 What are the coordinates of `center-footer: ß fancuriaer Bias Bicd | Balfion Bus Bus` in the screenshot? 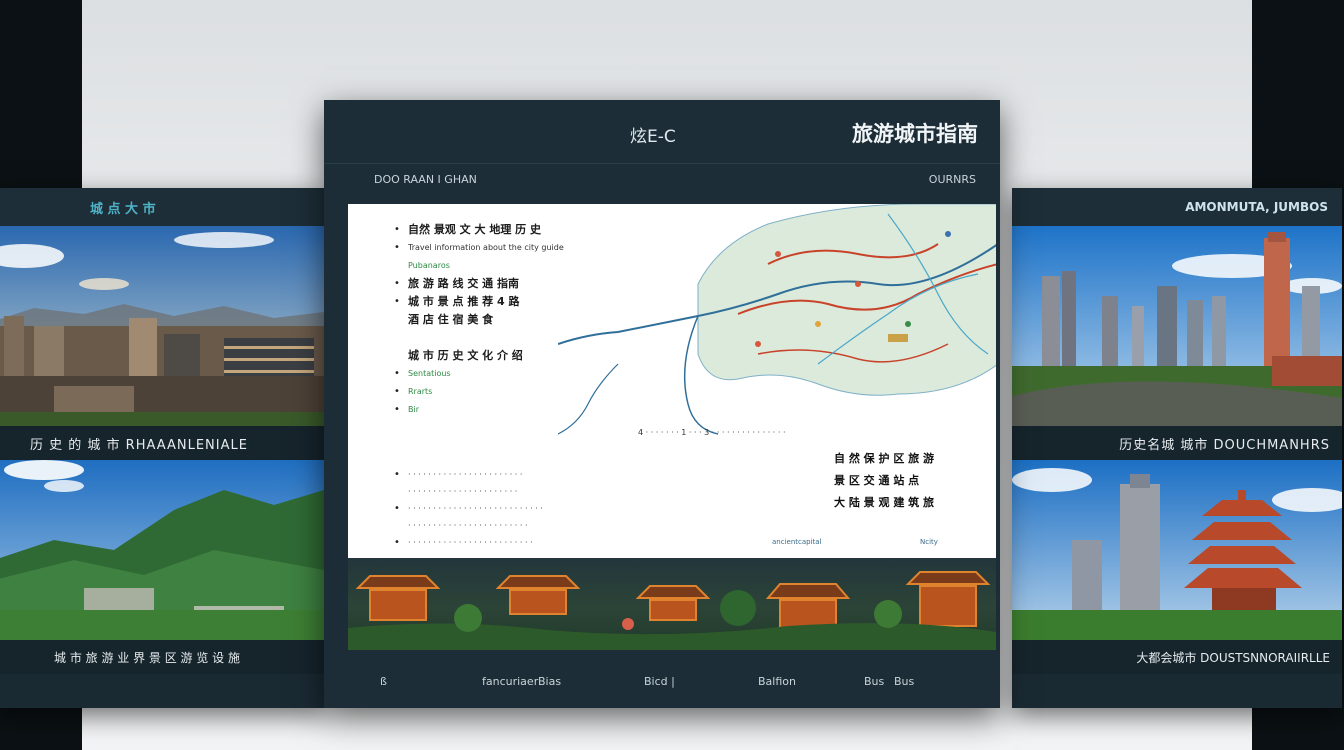 It's located at (662, 681).